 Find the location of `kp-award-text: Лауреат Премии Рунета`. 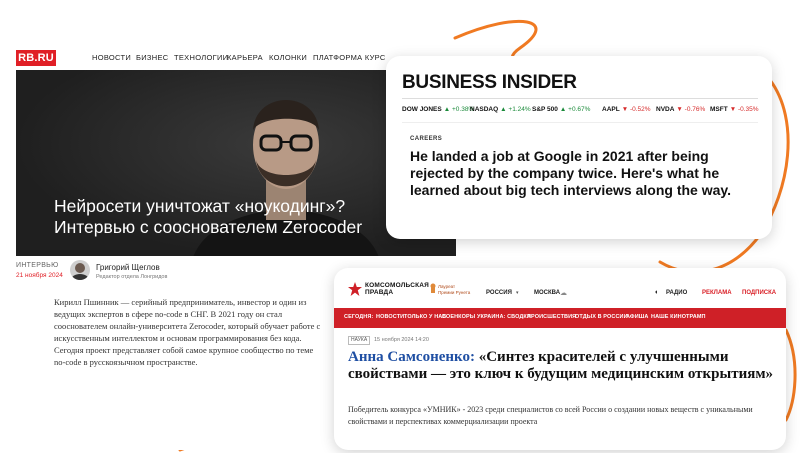

kp-award-text: Лауреат Премии Рунета is located at coordinates (454, 289).